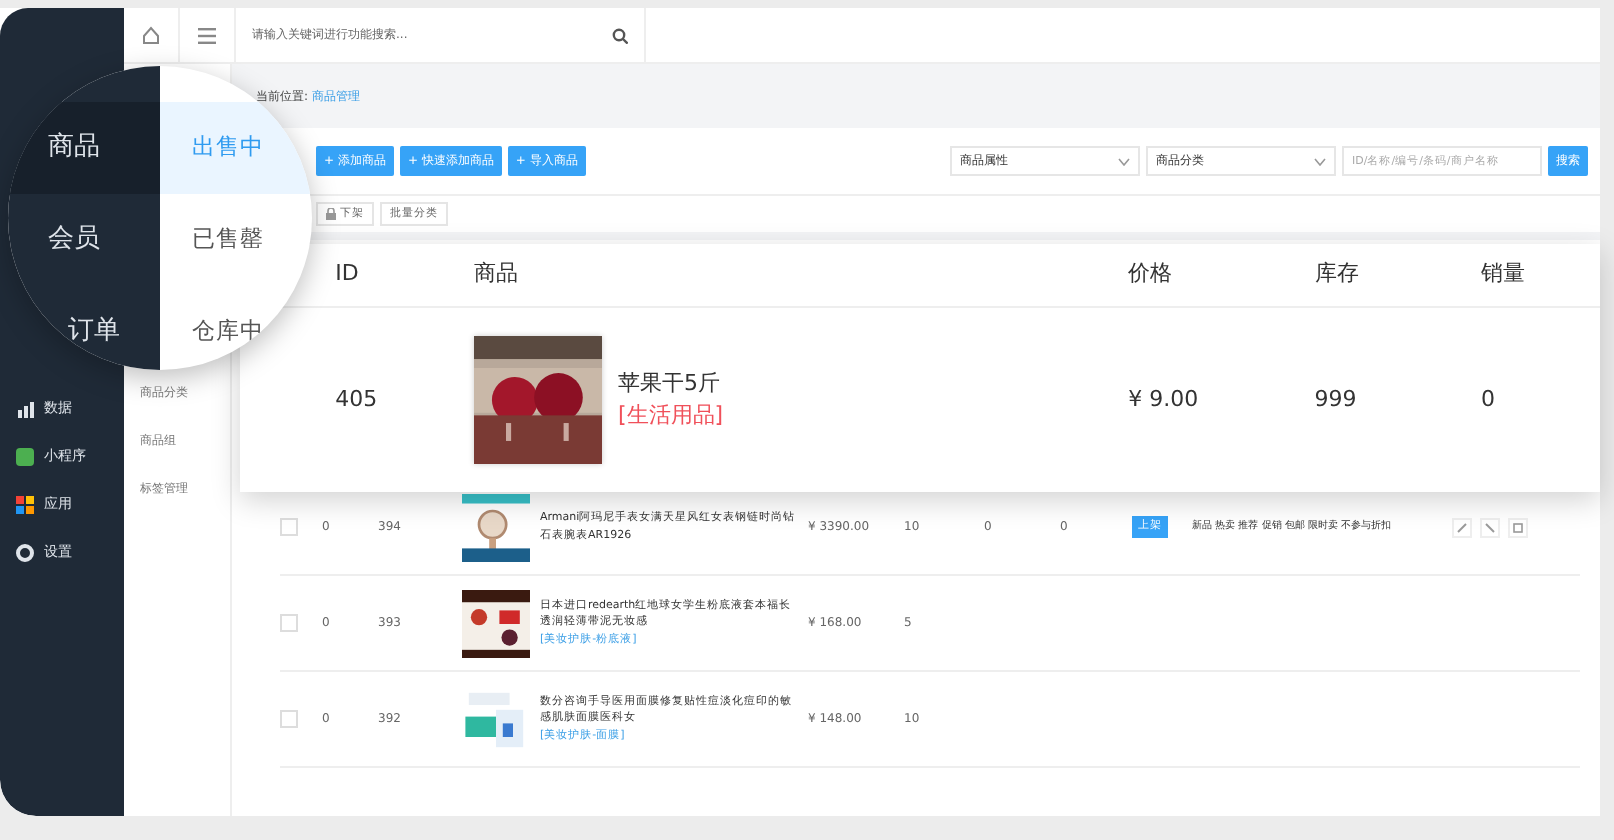 Image resolution: width=1614 pixels, height=840 pixels. What do you see at coordinates (620, 35) in the screenshot?
I see `search-icon` at bounding box center [620, 35].